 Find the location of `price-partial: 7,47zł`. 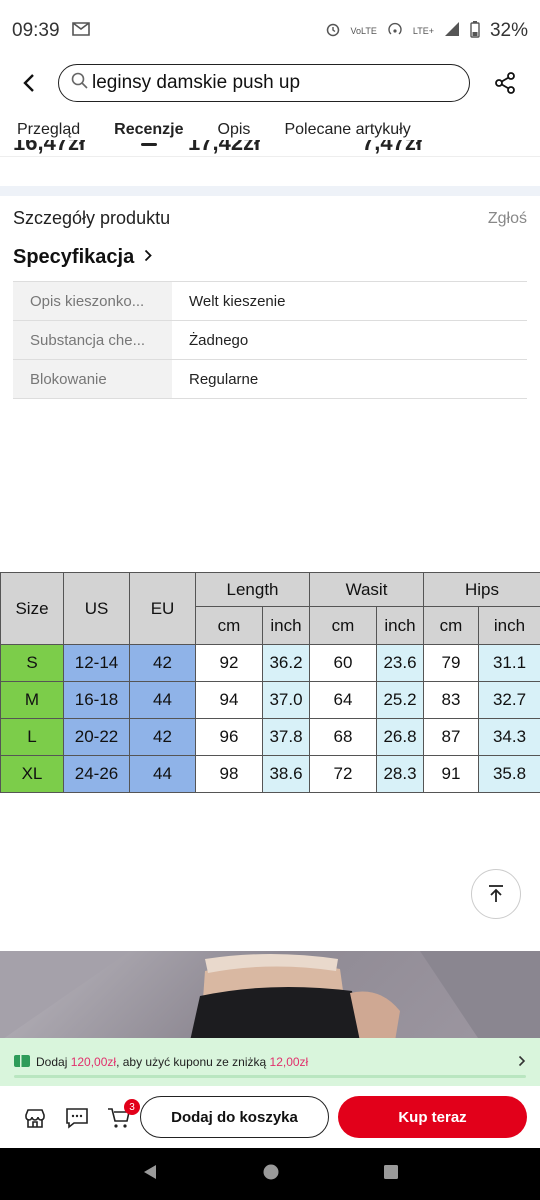

price-partial: 7,47zł is located at coordinates (392, 147).